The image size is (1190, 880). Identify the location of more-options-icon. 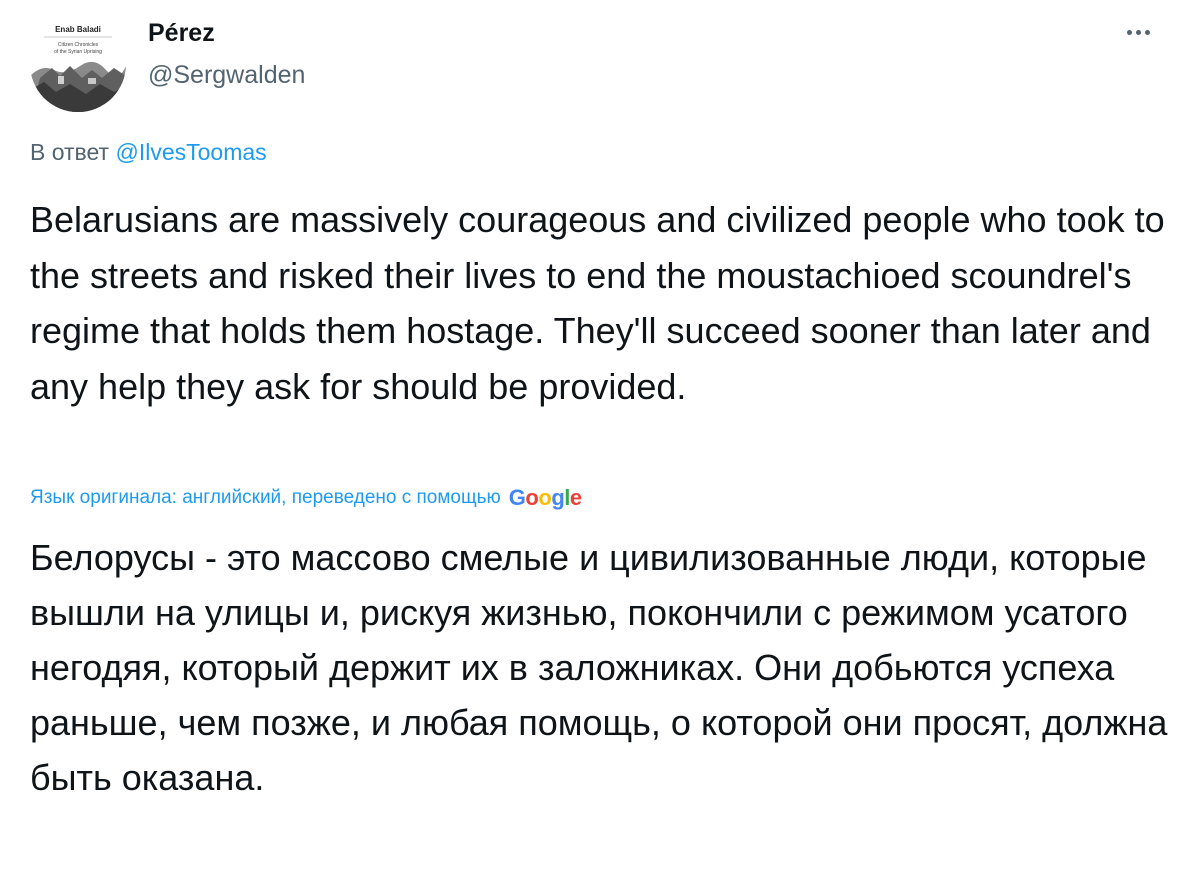
(1138, 32).